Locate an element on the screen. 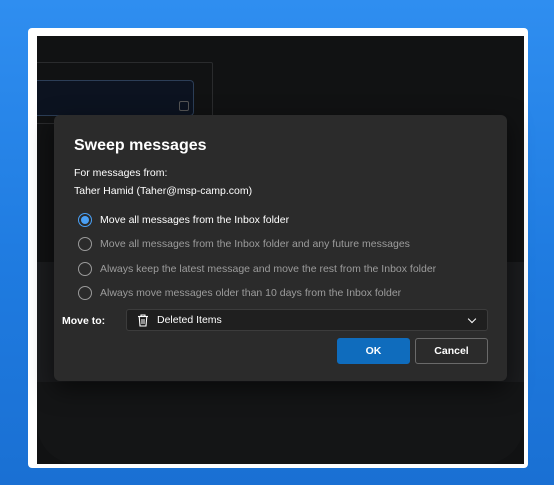 This screenshot has width=554, height=485. chevron-down-icon is located at coordinates (472, 319).